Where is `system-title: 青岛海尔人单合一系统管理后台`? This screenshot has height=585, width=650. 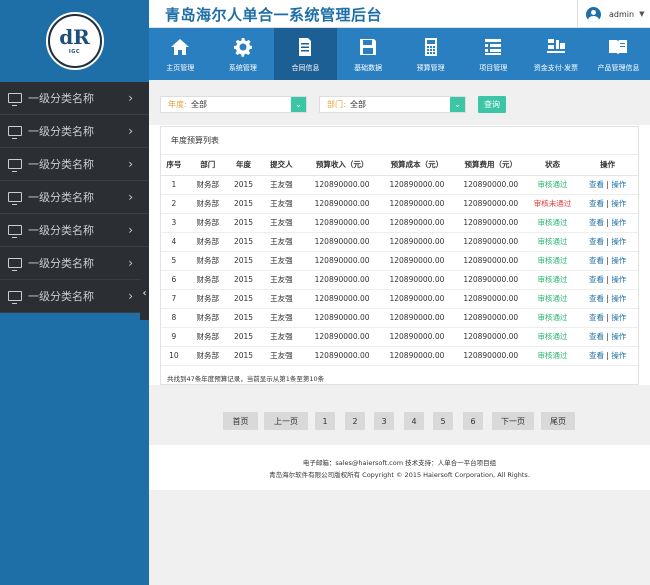 system-title: 青岛海尔人单合一系统管理后台 is located at coordinates (274, 15).